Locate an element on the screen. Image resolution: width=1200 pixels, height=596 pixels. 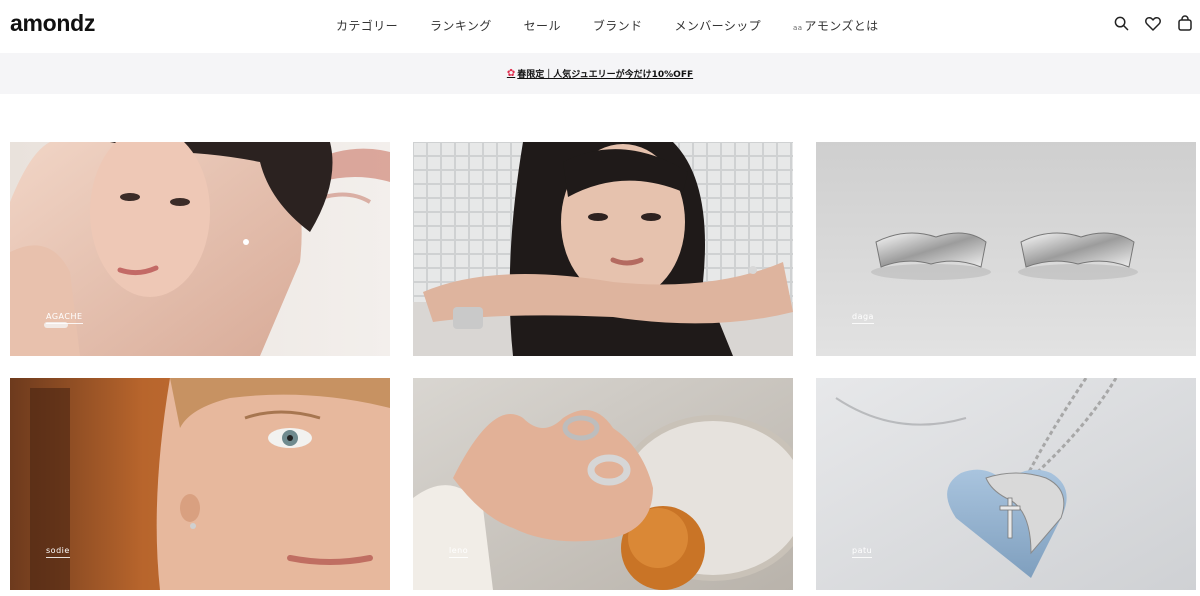
bag-icon is located at coordinates (1185, 23).